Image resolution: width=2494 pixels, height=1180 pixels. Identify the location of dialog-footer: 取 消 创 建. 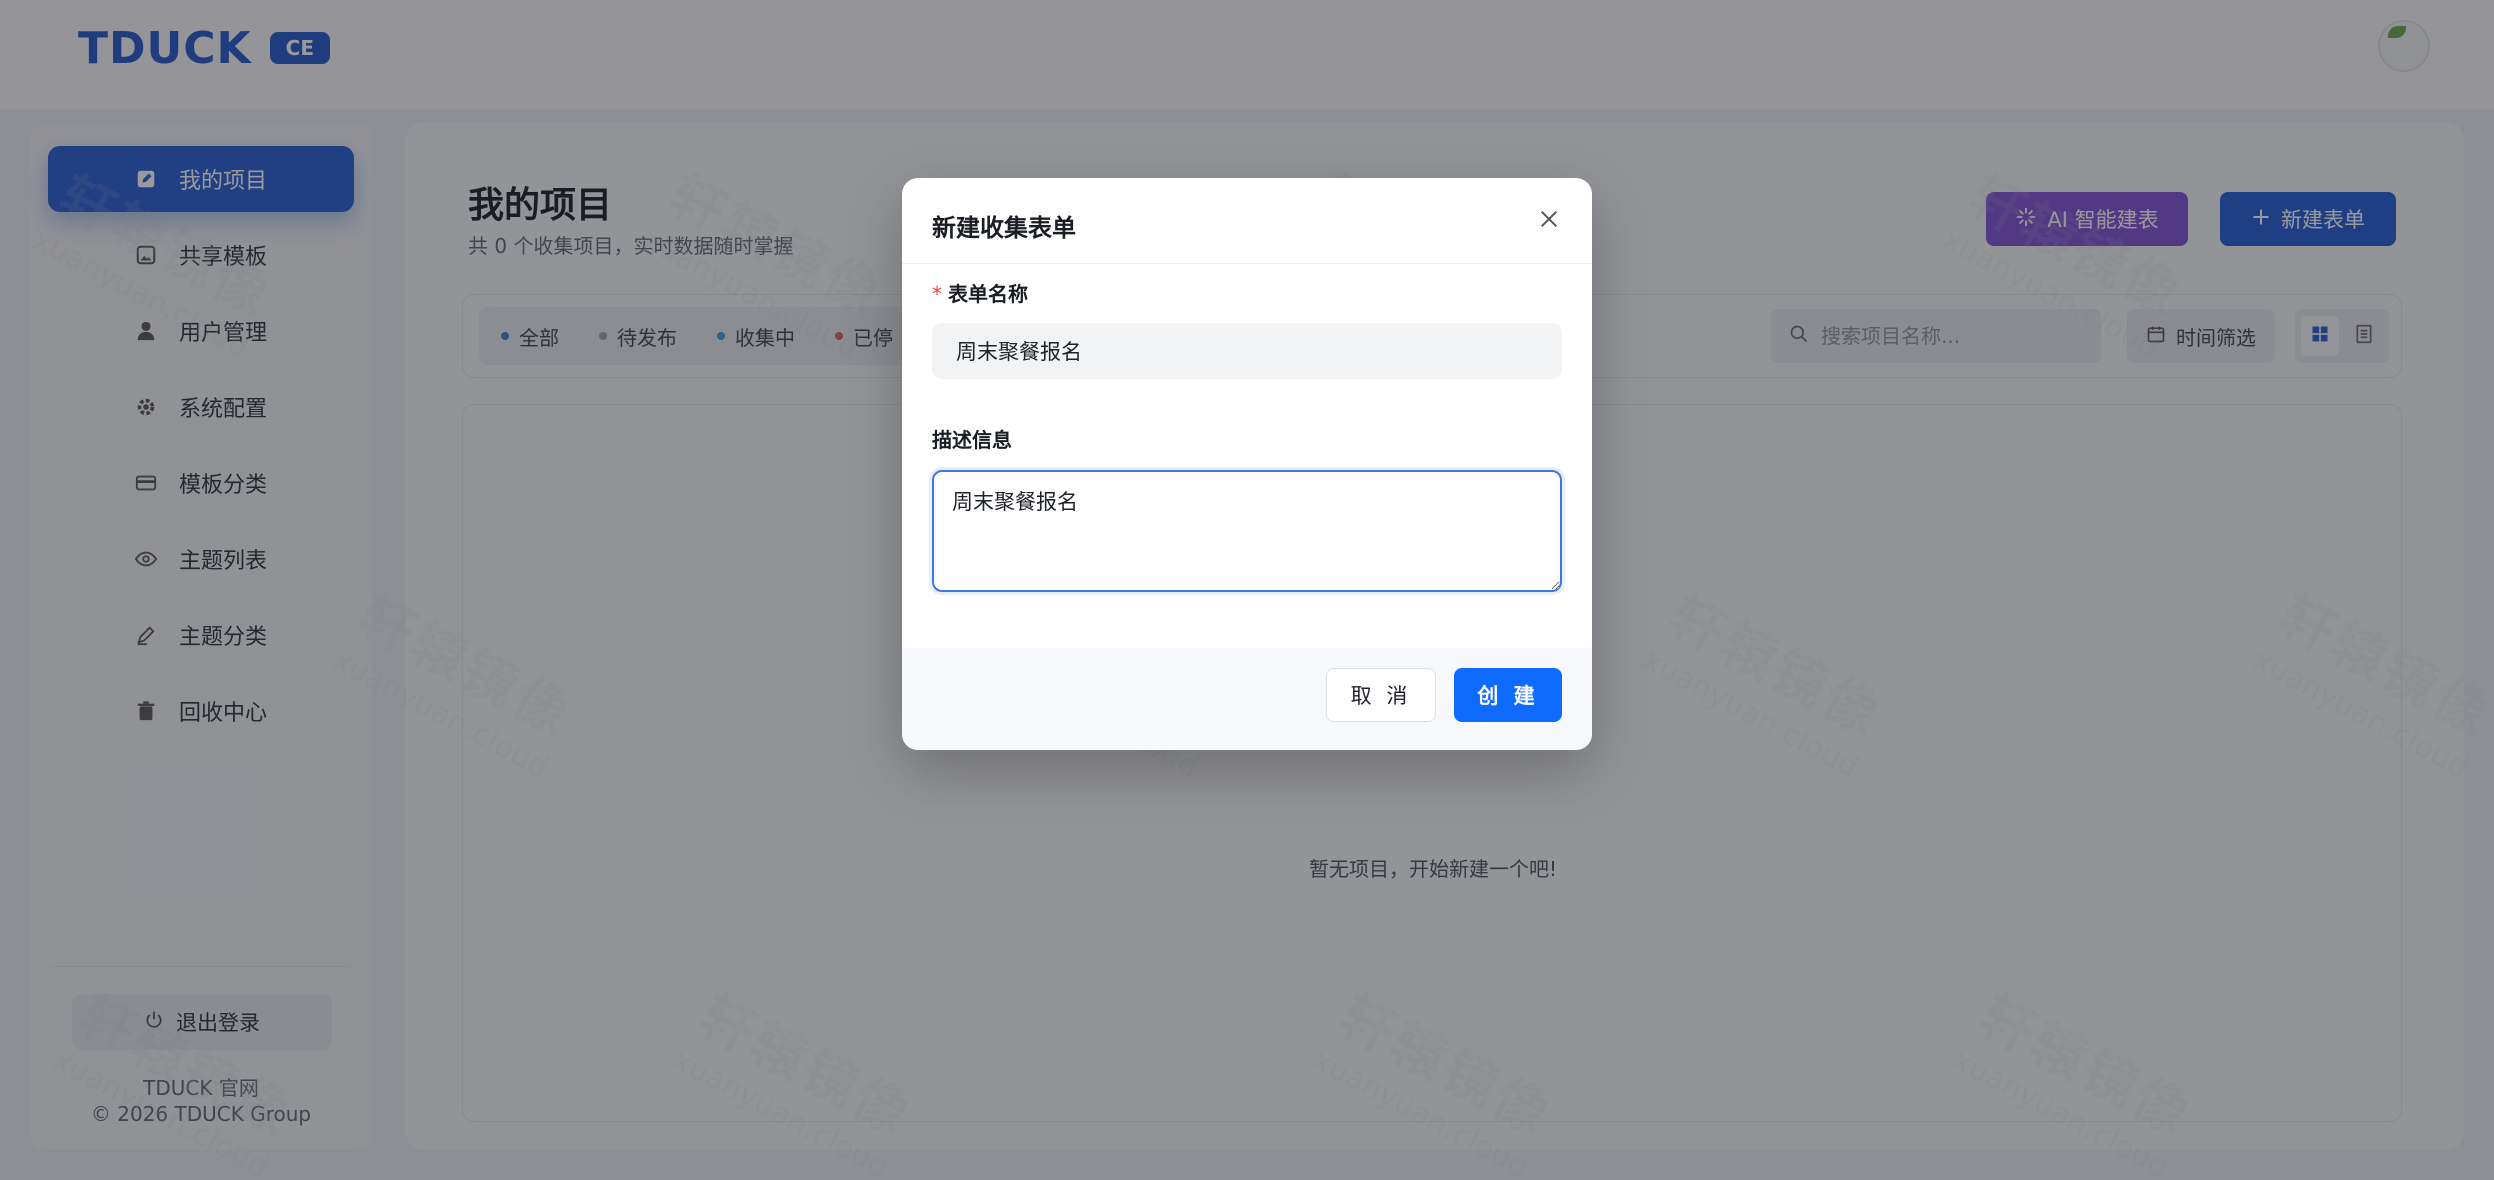
(1247, 699).